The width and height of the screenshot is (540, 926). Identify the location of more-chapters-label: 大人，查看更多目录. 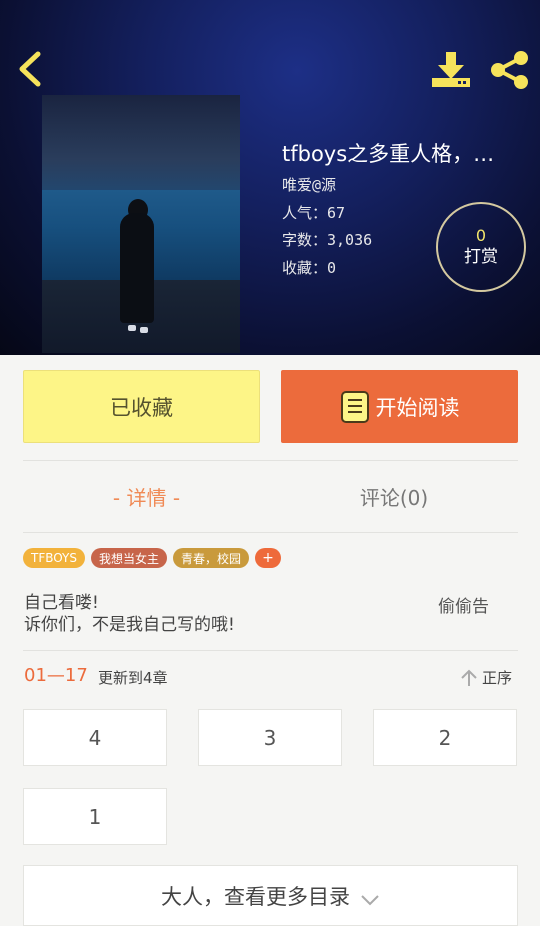
(255, 896).